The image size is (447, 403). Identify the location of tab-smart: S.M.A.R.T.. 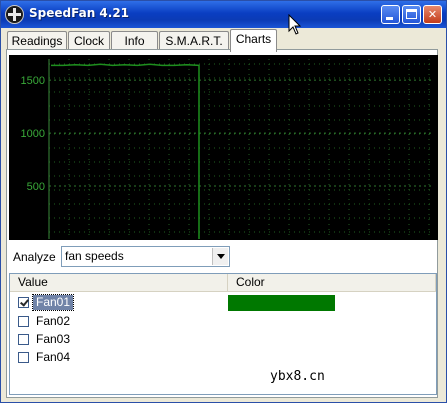
(194, 41).